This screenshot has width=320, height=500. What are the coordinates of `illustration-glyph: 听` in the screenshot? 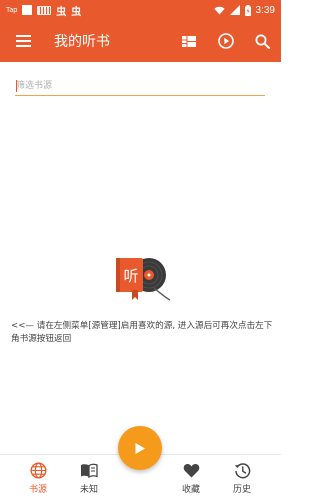 It's located at (130, 276).